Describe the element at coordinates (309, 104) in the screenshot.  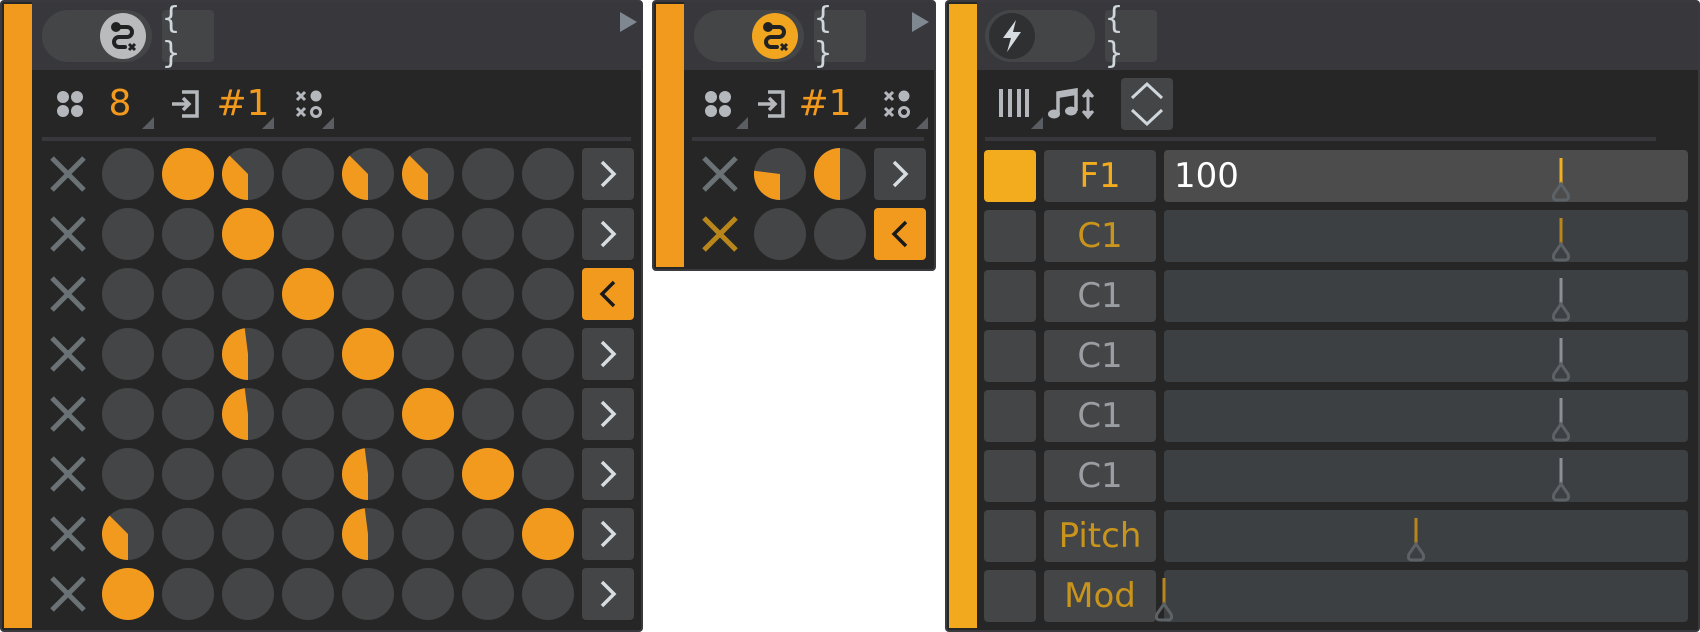
I see `pattern-icon` at that location.